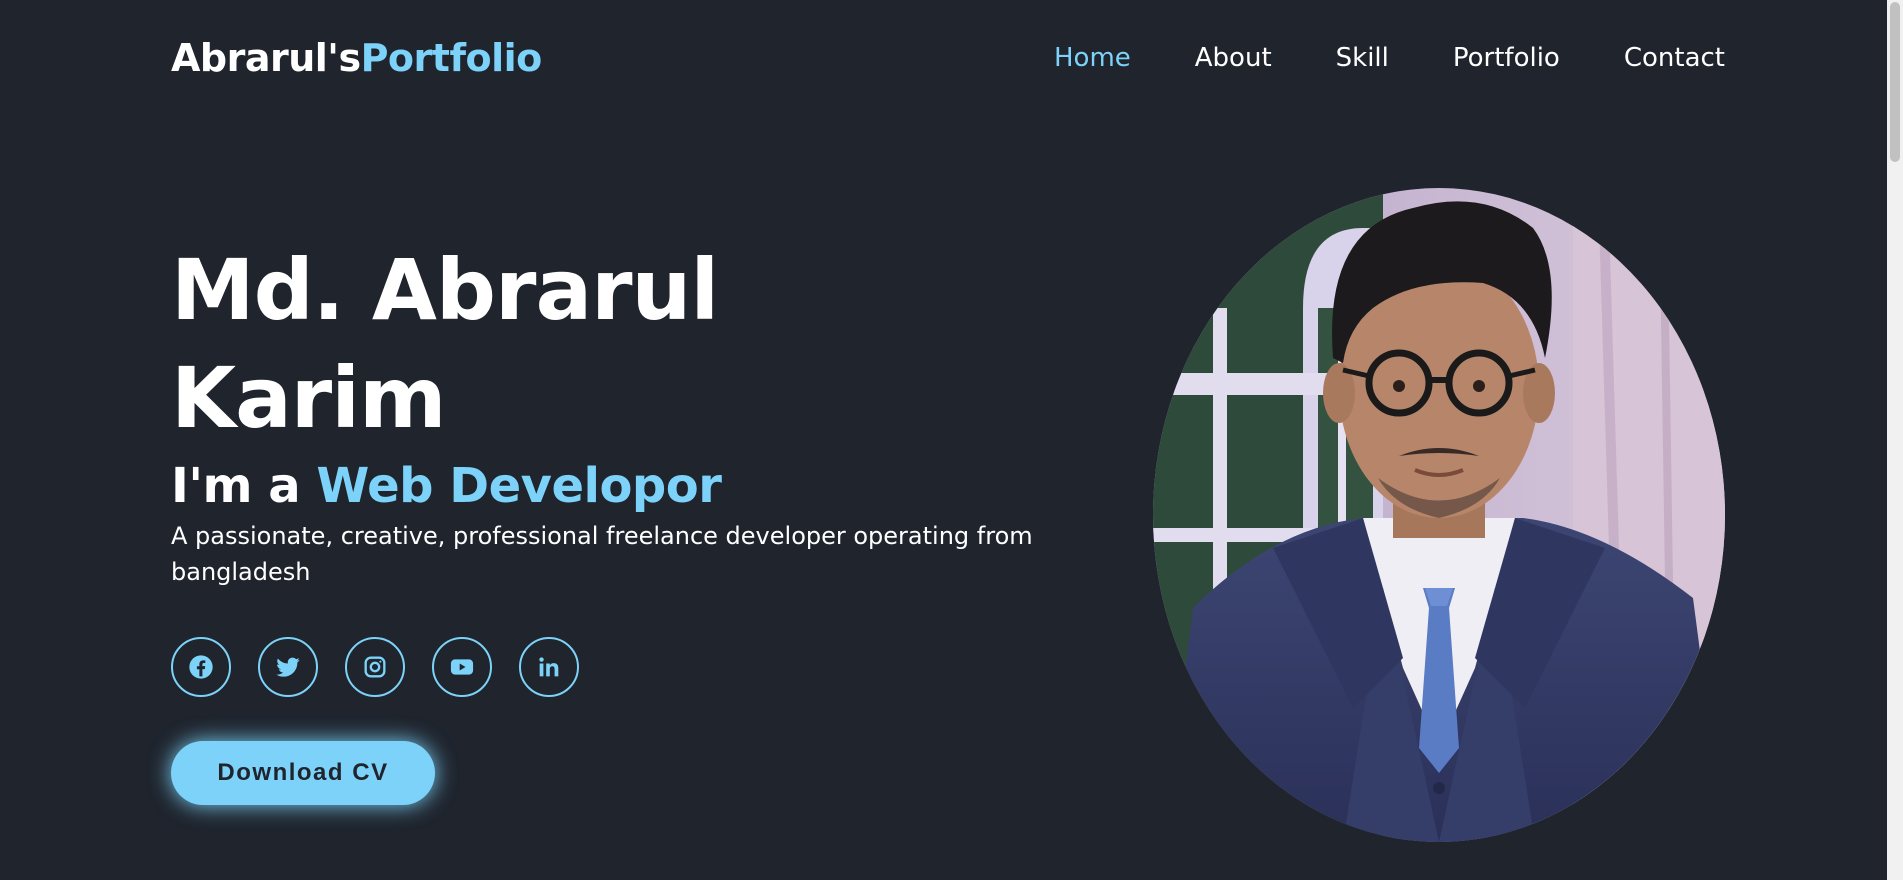  I want to click on instagram-link, so click(375, 667).